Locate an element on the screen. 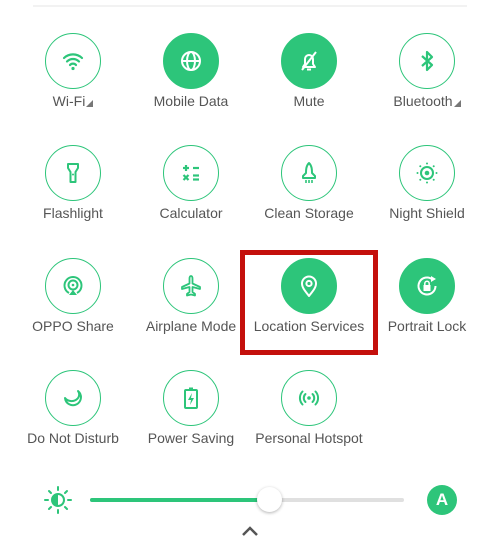 The width and height of the screenshot is (500, 551). tile-flashlight: Flashlight is located at coordinates (73, 201).